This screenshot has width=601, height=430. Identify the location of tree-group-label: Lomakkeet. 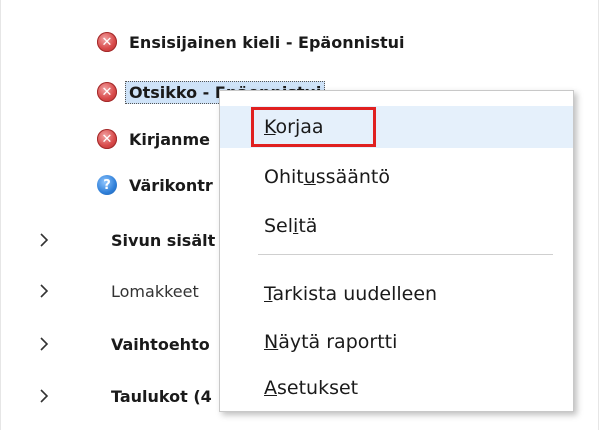
(155, 291).